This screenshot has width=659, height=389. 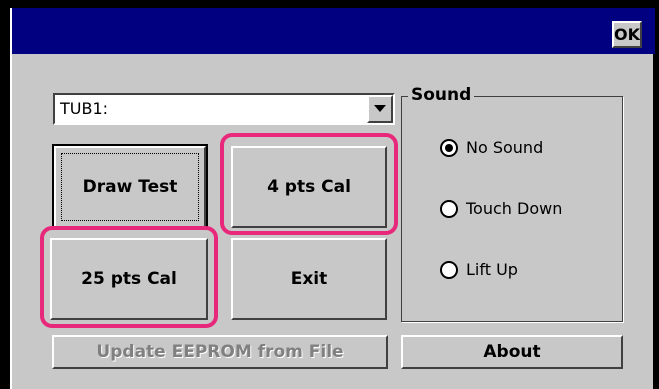 I want to click on radio-lift-up-label: Lift Up, so click(x=492, y=269).